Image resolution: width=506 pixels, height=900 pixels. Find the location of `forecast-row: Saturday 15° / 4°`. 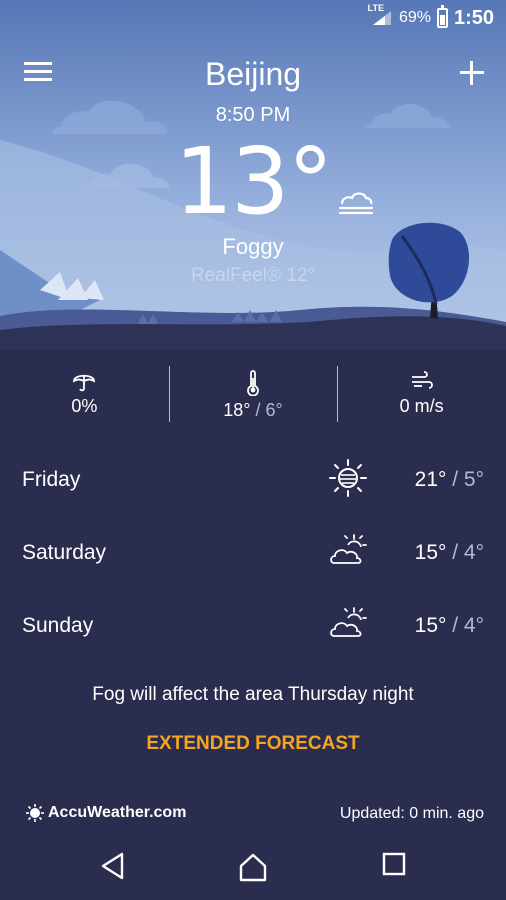

forecast-row: Saturday 15° / 4° is located at coordinates (253, 551).